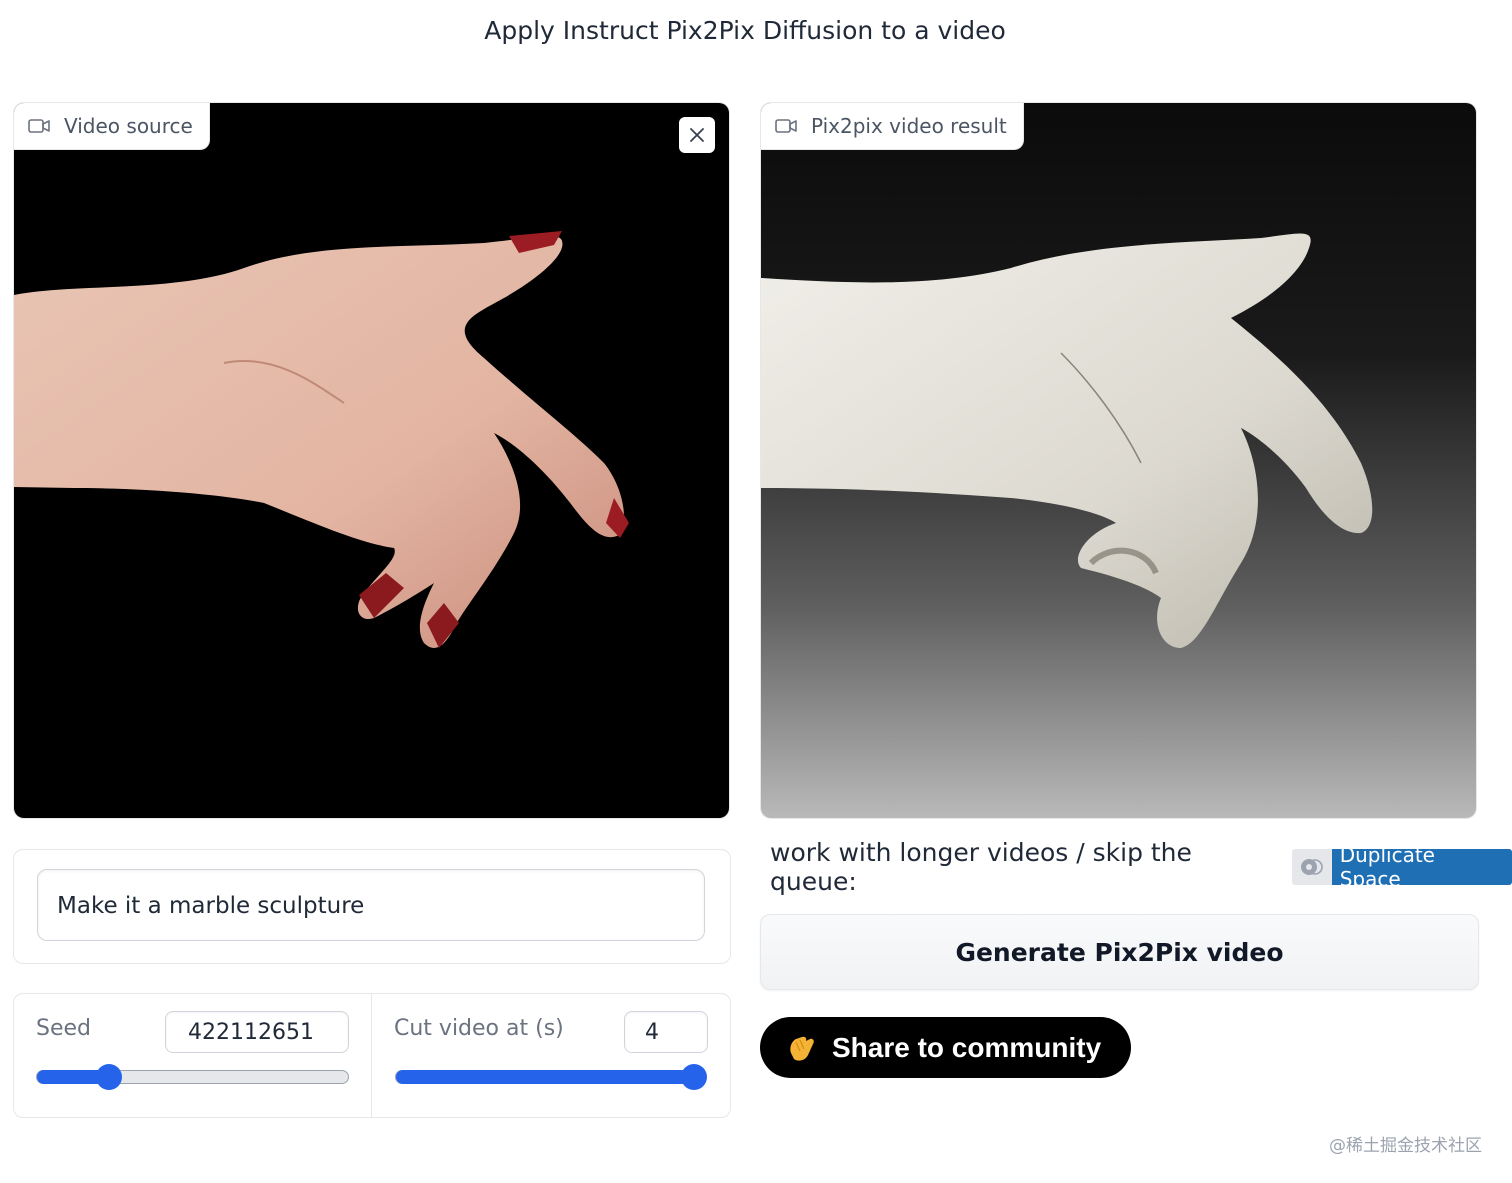 The image size is (1512, 1183). What do you see at coordinates (192, 1077) in the screenshot?
I see `seed-slider` at bounding box center [192, 1077].